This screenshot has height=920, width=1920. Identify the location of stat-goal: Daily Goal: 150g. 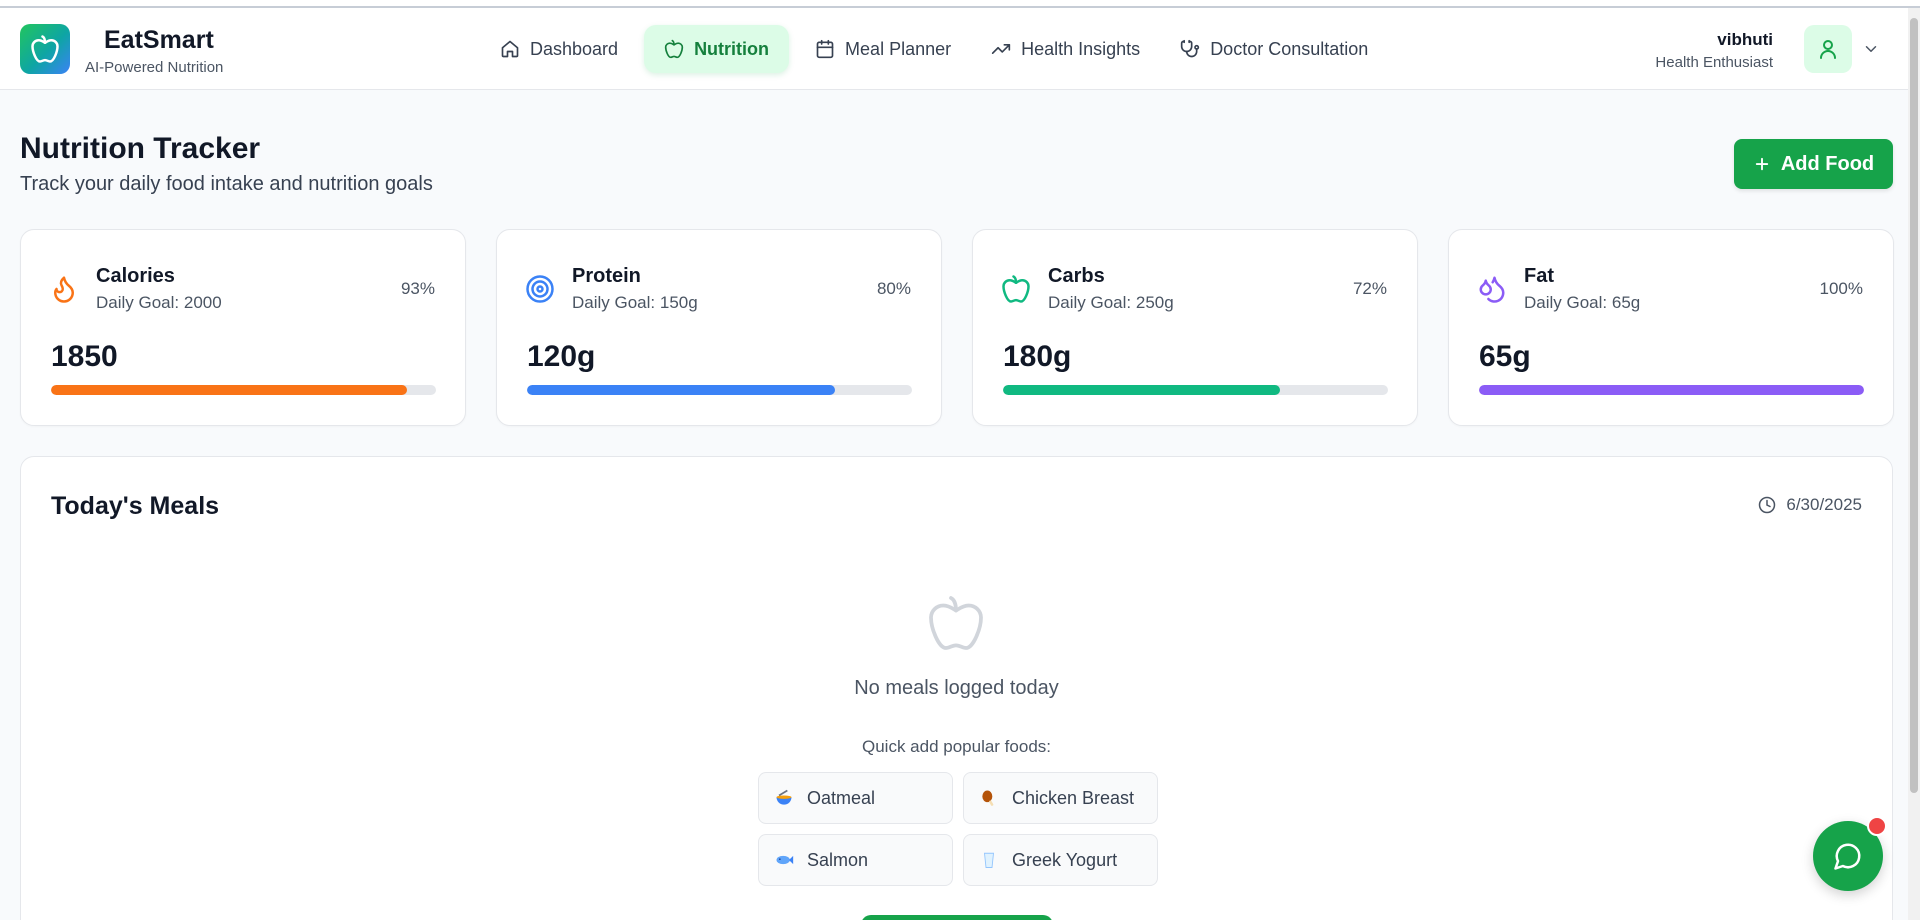
(635, 302).